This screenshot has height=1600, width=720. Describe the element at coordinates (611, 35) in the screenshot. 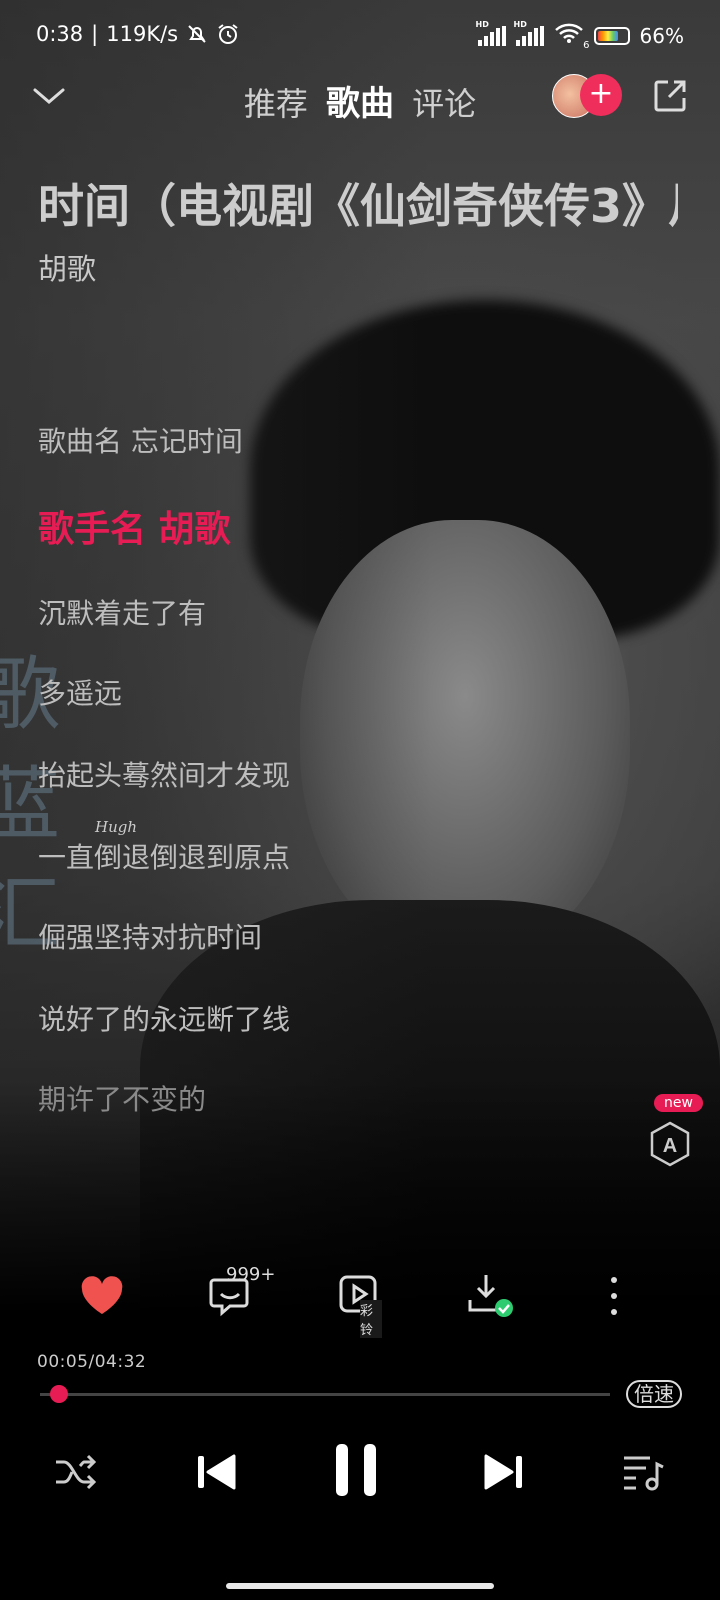

I see `battery-icon` at that location.